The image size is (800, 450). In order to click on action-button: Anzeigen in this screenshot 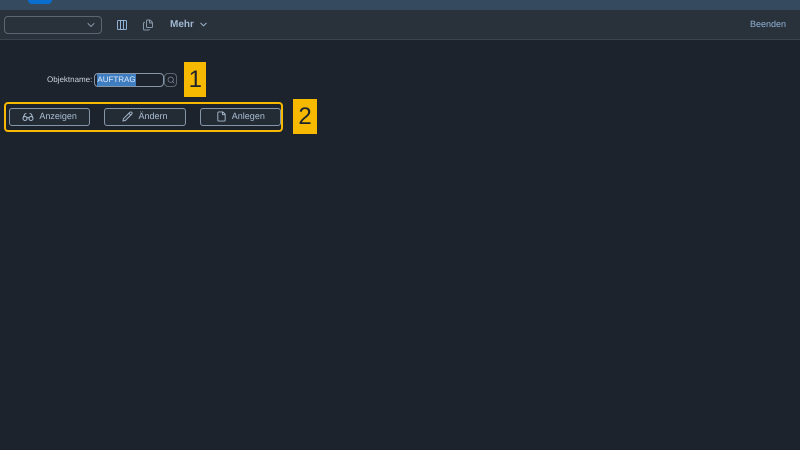, I will do `click(49, 117)`.